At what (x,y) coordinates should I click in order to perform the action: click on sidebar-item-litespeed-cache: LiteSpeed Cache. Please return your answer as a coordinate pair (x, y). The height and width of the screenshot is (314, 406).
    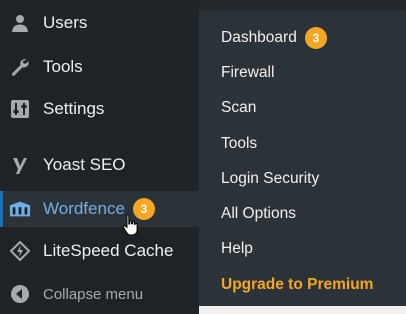
    Looking at the image, I should click on (99, 251).